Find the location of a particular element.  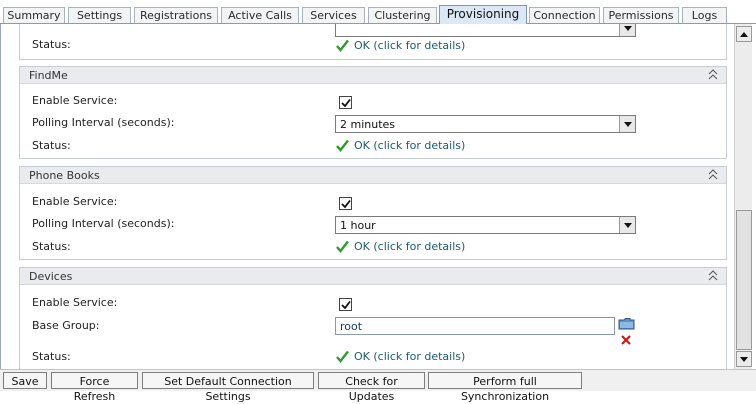

base-group-label: Base Group: is located at coordinates (66, 325).